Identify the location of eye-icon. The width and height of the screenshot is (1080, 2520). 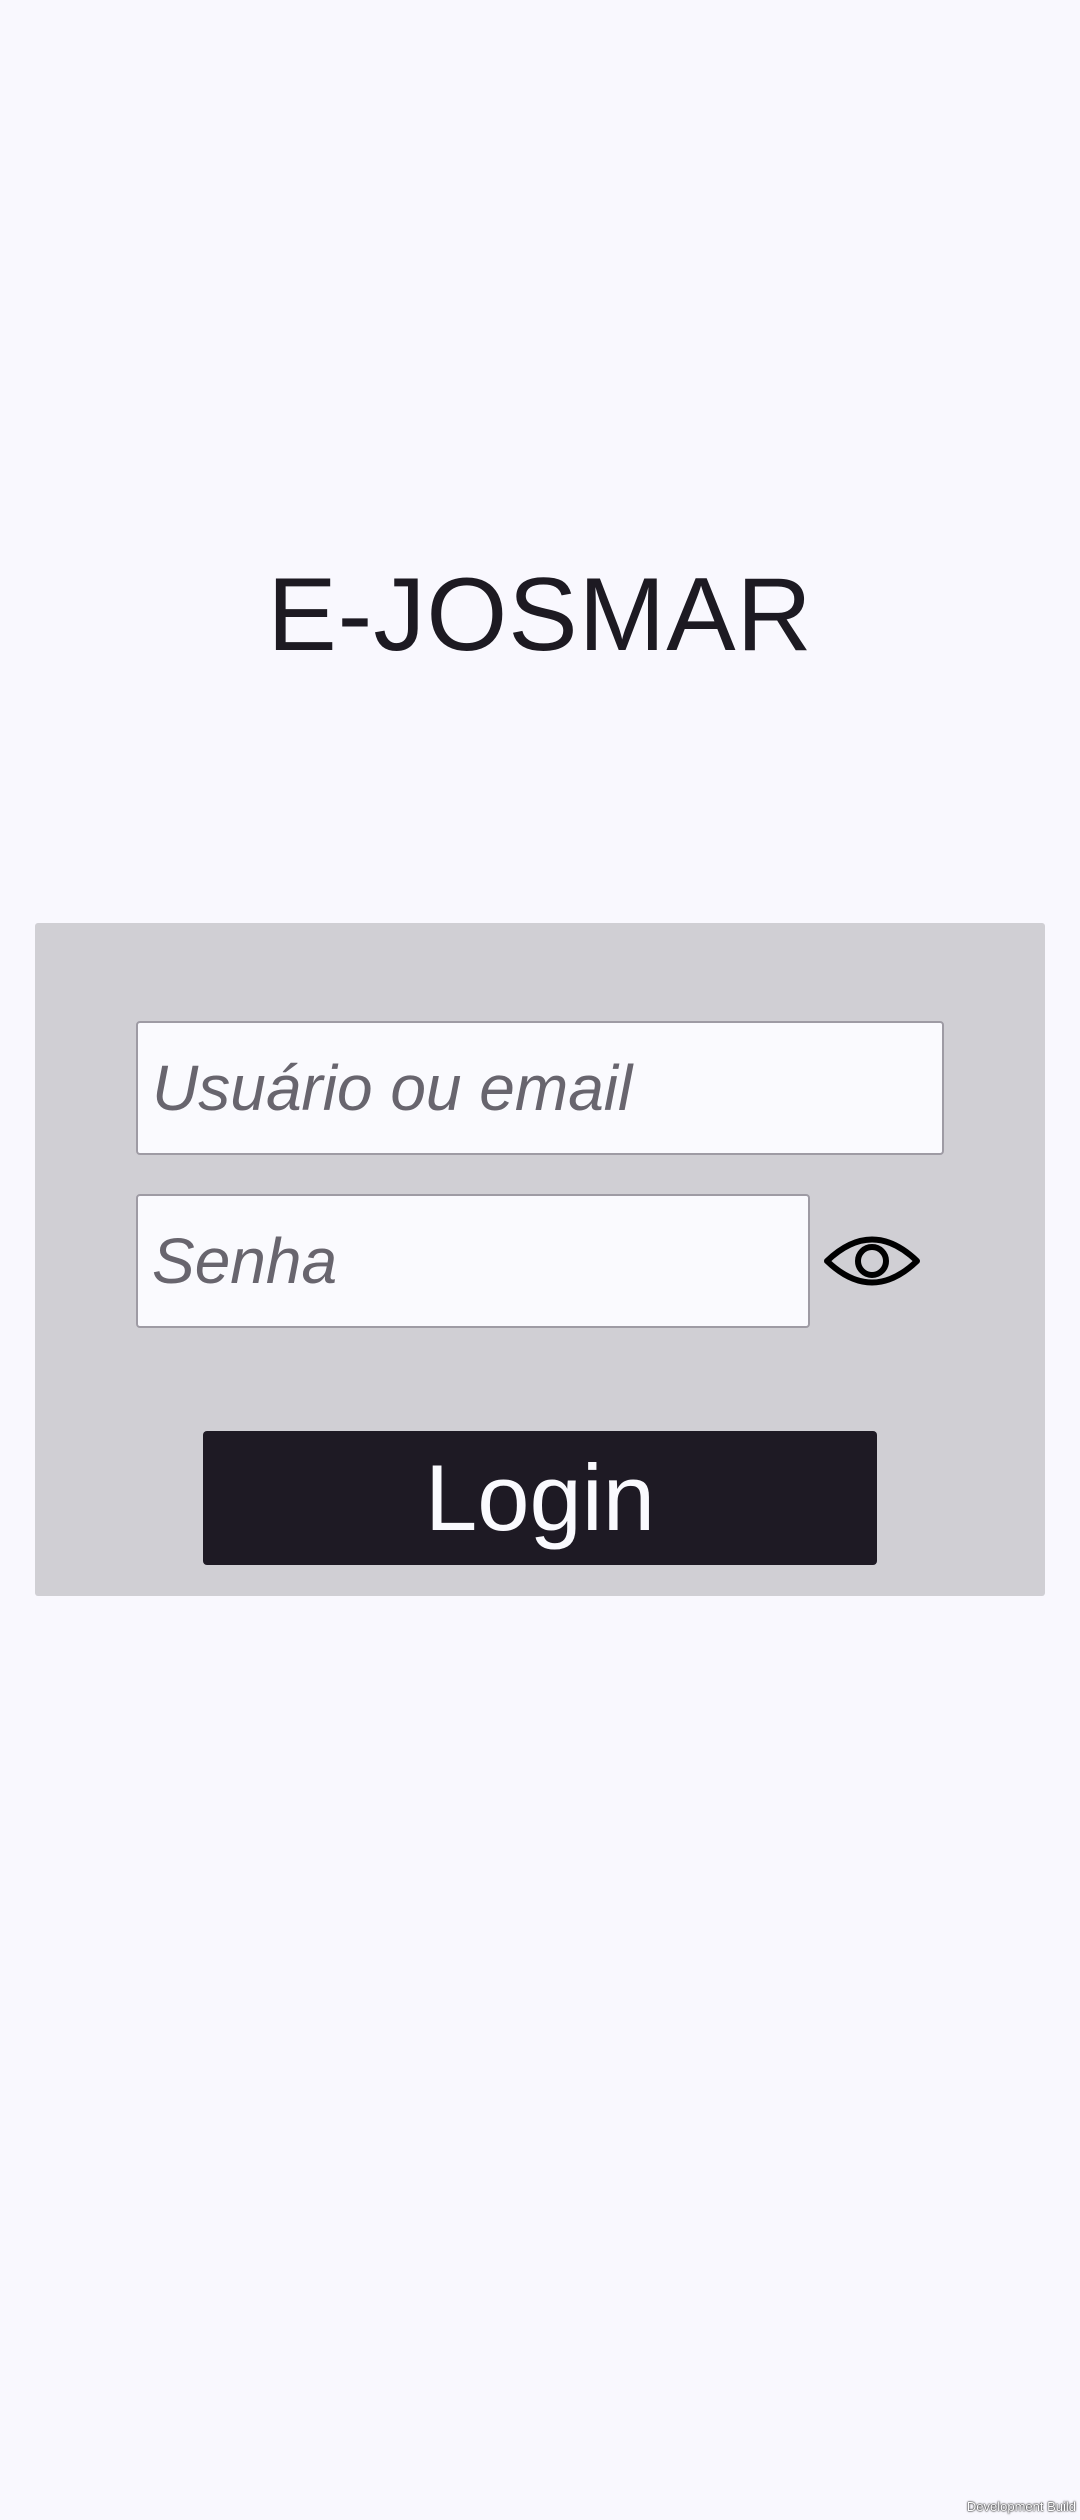
(872, 1261).